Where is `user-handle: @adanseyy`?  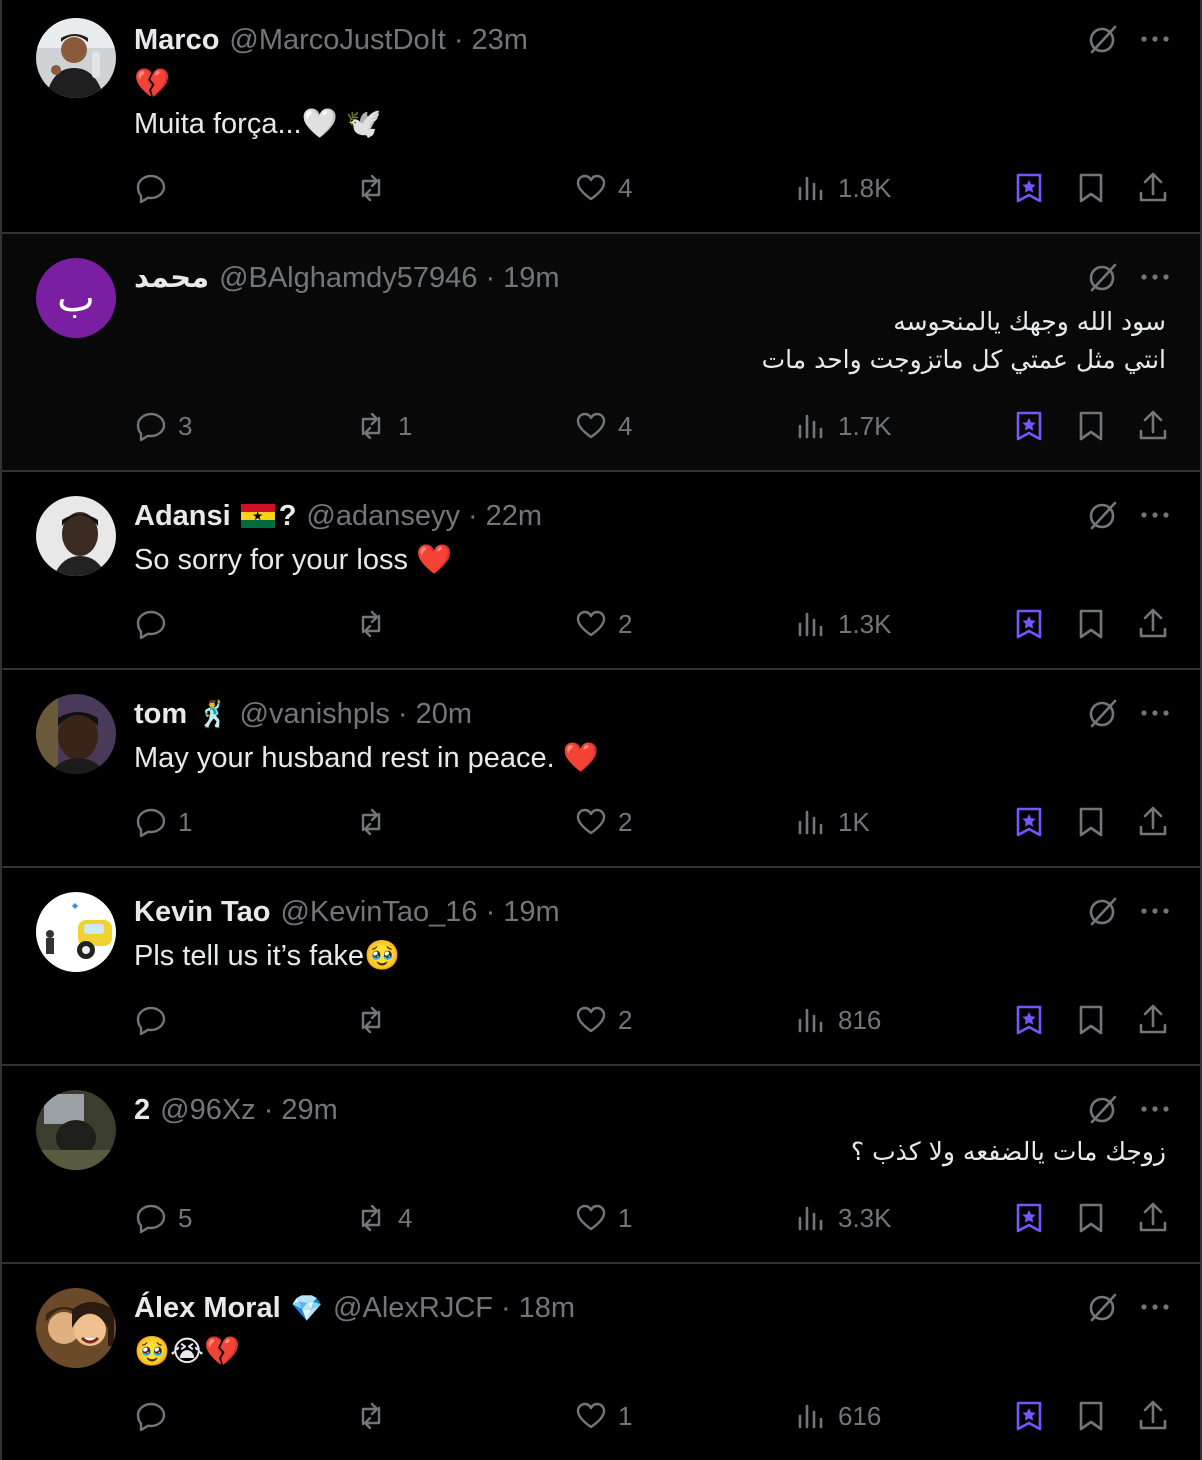
user-handle: @adanseyy is located at coordinates (383, 516).